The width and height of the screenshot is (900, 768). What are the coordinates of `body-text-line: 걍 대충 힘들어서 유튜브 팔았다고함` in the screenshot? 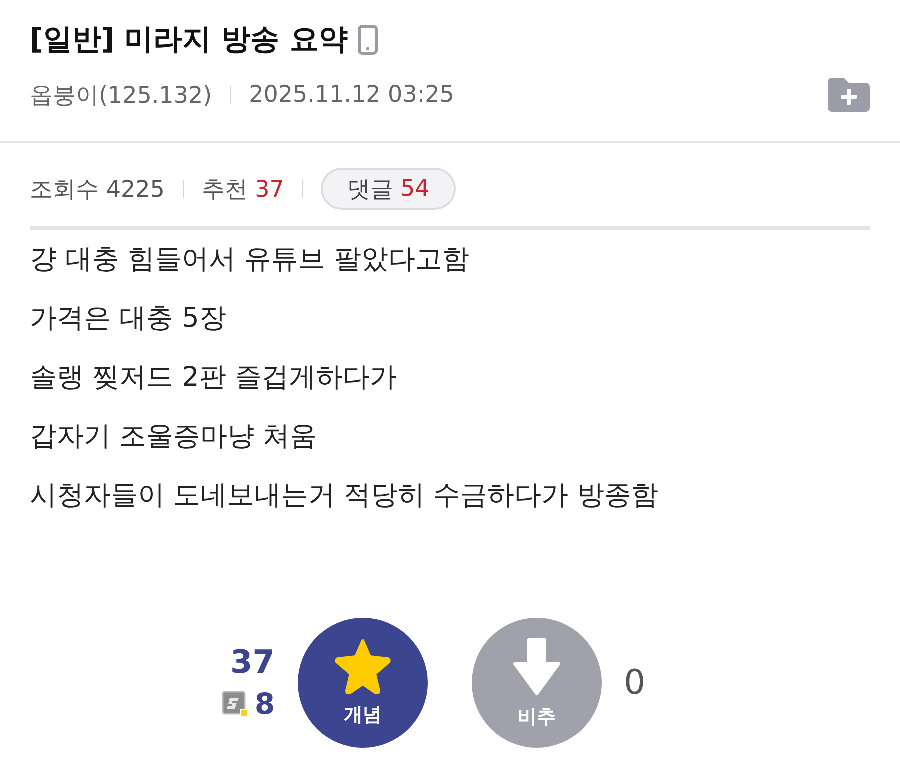 It's located at (250, 260).